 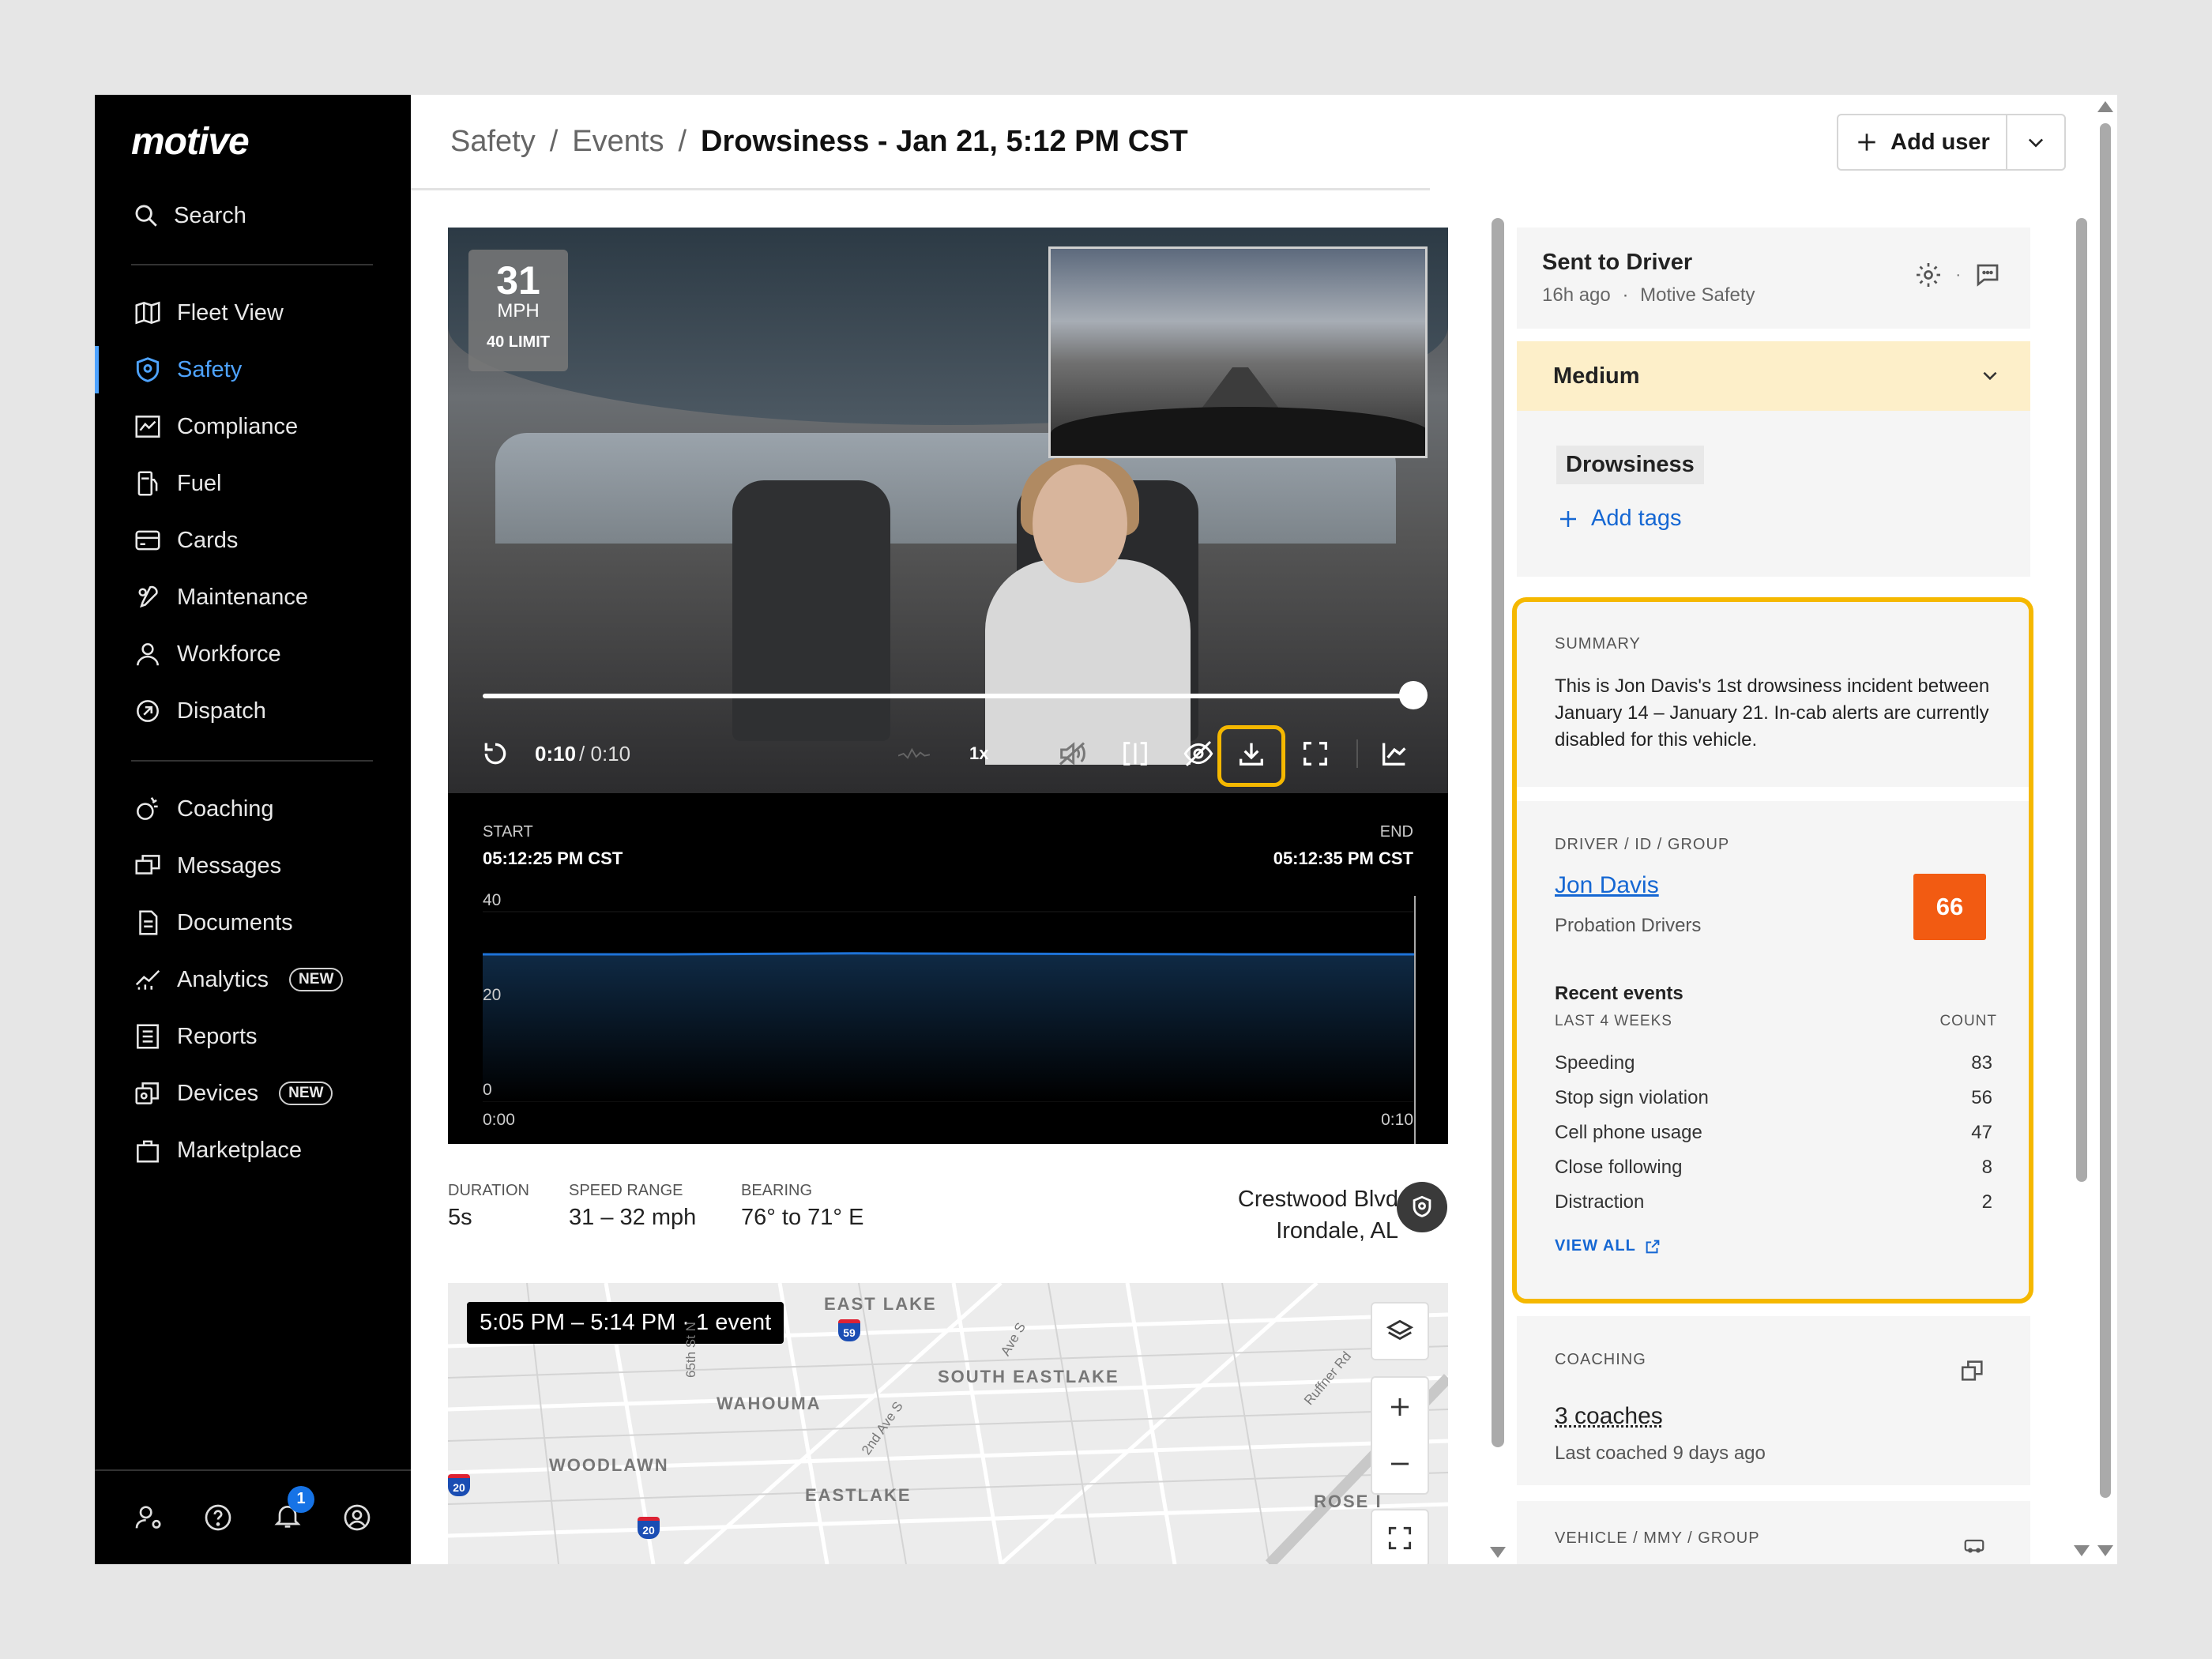 I want to click on graph-toggle-button, so click(x=1395, y=754).